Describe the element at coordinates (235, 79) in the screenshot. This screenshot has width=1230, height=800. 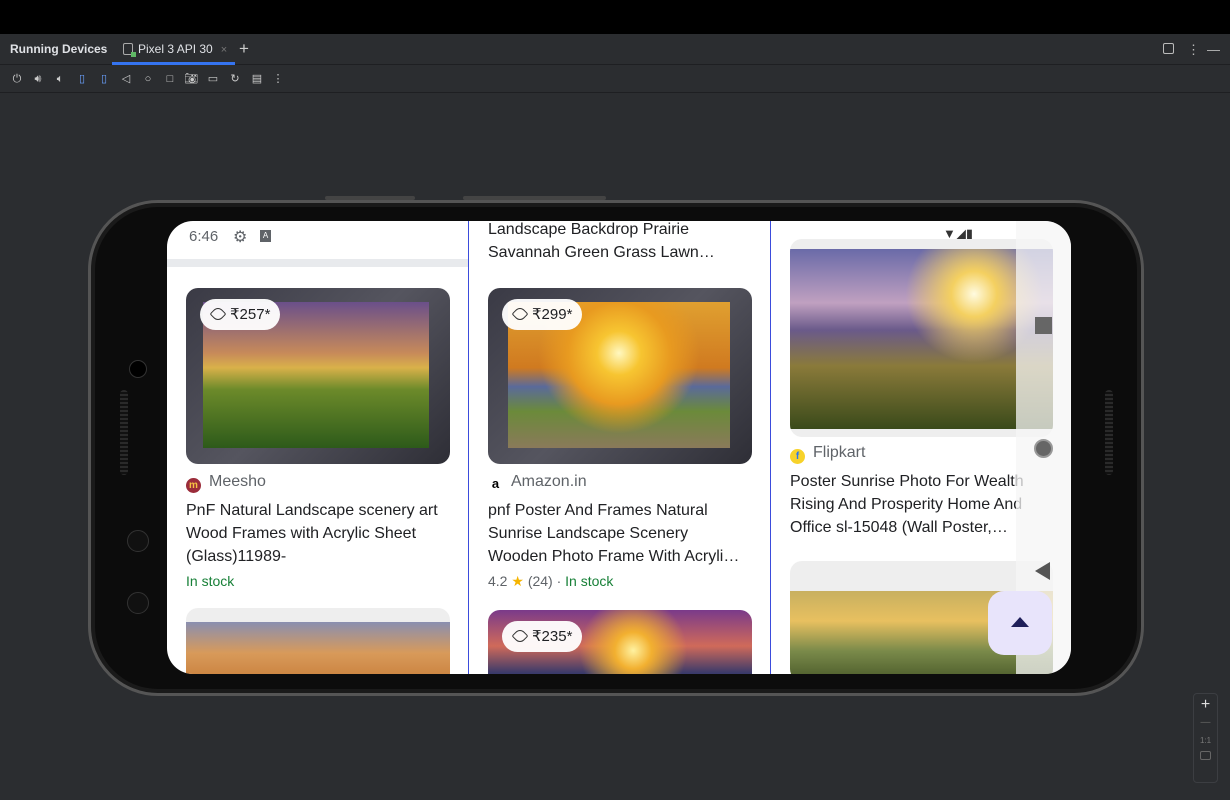
I see `reset-icon: ↻` at that location.